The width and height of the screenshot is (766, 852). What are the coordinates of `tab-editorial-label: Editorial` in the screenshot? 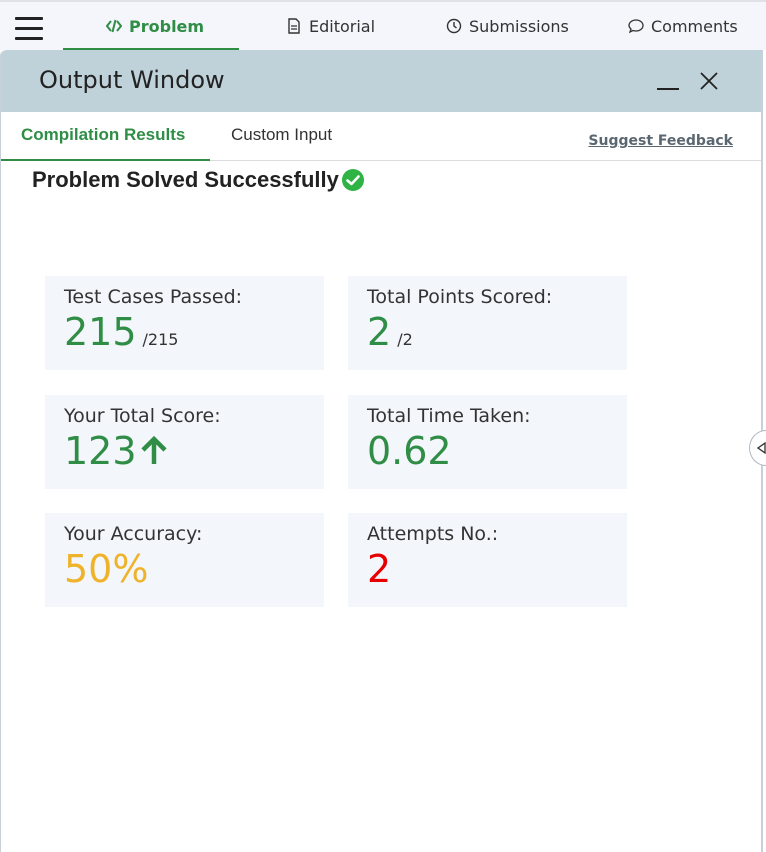 It's located at (342, 26).